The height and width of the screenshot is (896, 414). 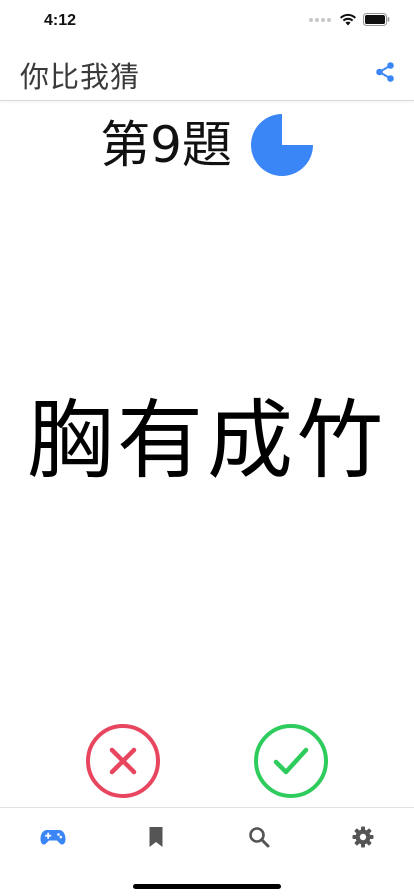 I want to click on gear-icon, so click(x=363, y=837).